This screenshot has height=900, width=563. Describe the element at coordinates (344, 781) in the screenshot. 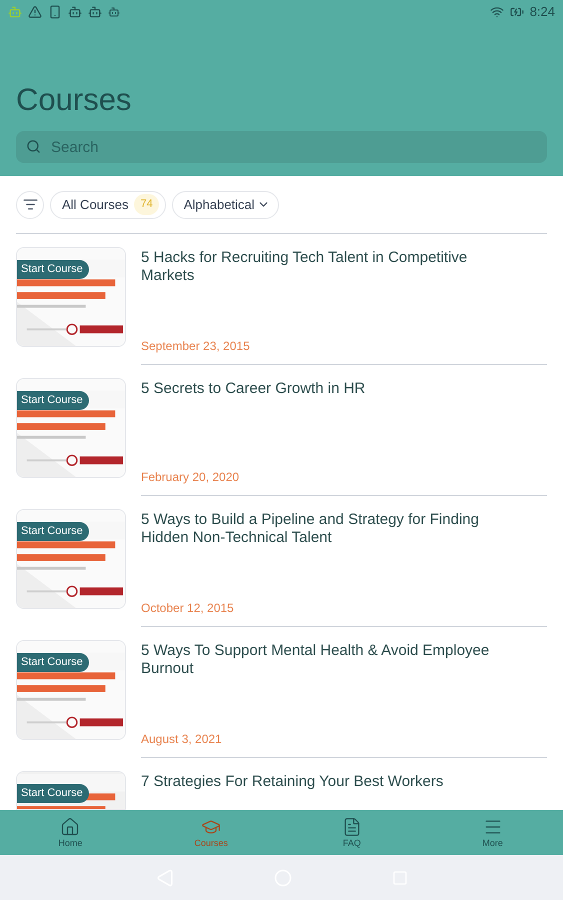

I see `course-title: 7 Strategies For Retaining Your Best Workers` at that location.